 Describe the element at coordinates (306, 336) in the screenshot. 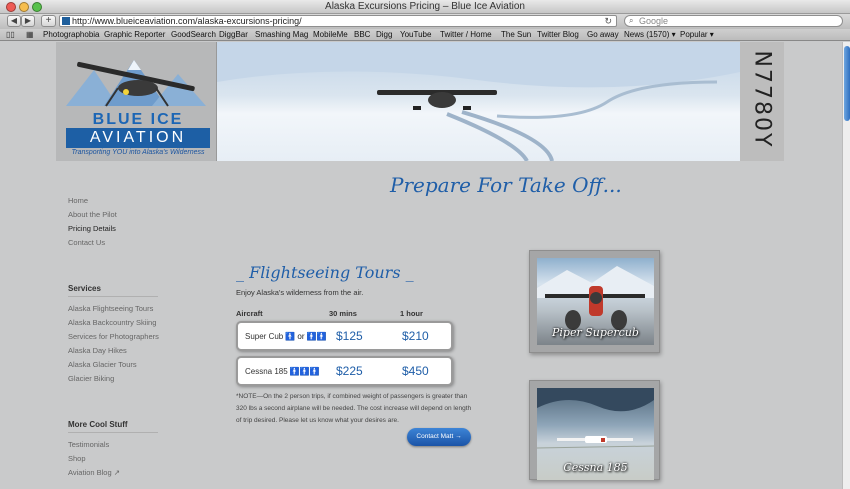

I see `passenger-icon: 🚹 or 🚹🚹` at that location.